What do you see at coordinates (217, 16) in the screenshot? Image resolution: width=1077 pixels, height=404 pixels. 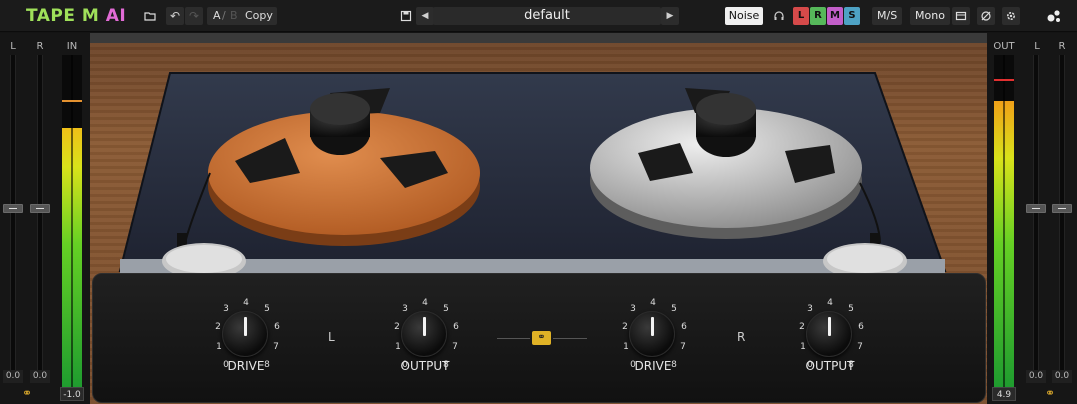 I see `ab-a-button: A` at bounding box center [217, 16].